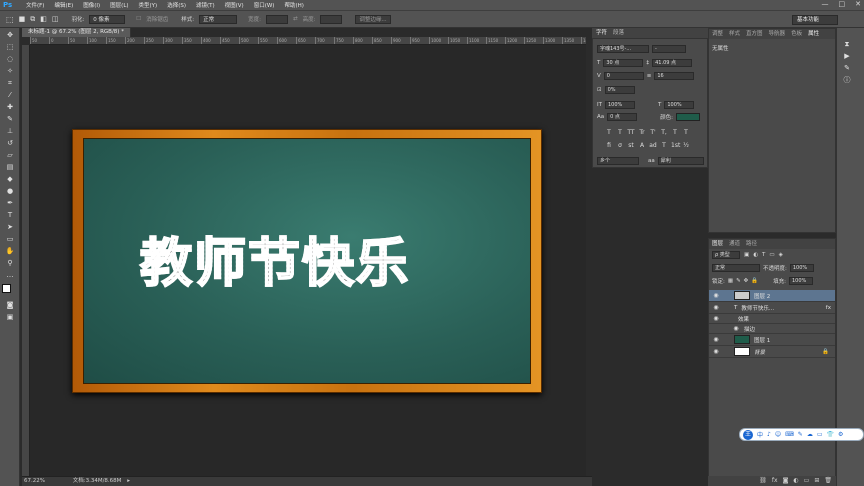 The image size is (864, 486). I want to click on underline-button: T, so click(675, 133).